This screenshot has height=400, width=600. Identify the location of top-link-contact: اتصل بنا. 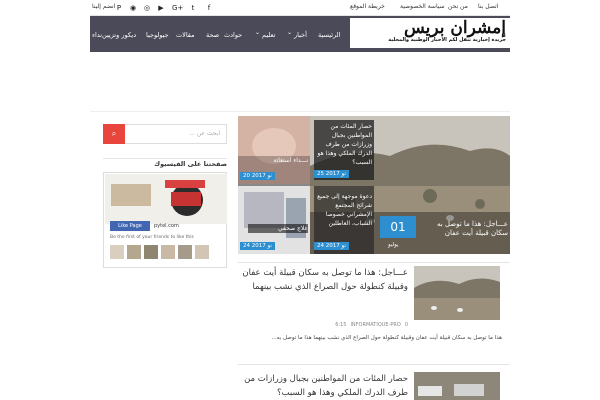
(488, 6).